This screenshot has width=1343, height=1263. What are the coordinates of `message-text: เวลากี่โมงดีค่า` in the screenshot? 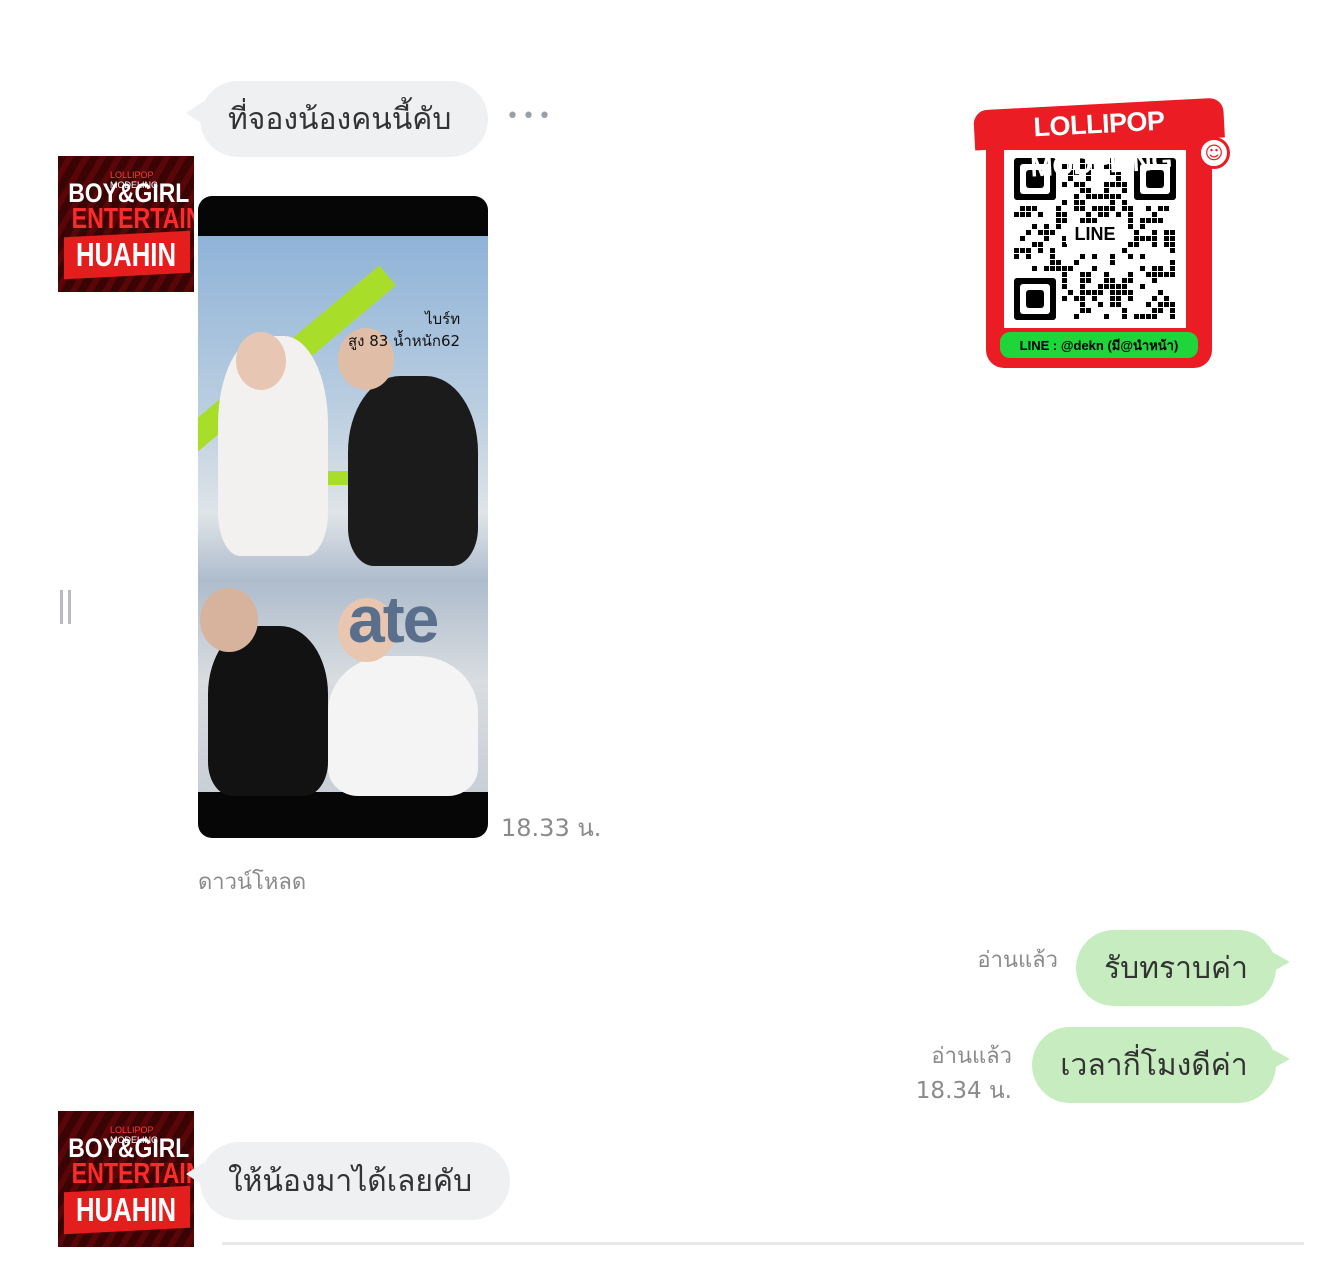 It's located at (1154, 1065).